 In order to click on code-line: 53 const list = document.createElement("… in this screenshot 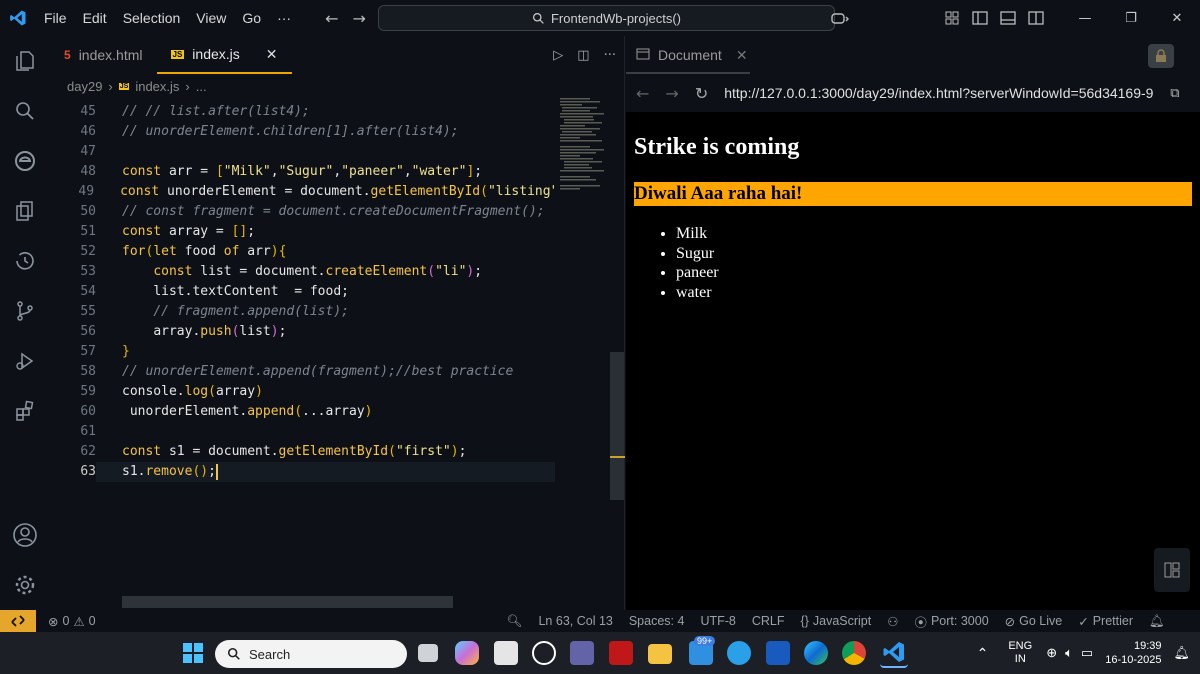, I will do `click(302, 272)`.